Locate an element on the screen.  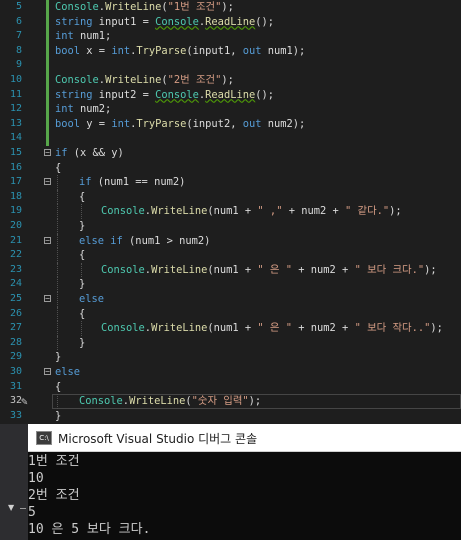
code-line: 14 is located at coordinates (230, 138).